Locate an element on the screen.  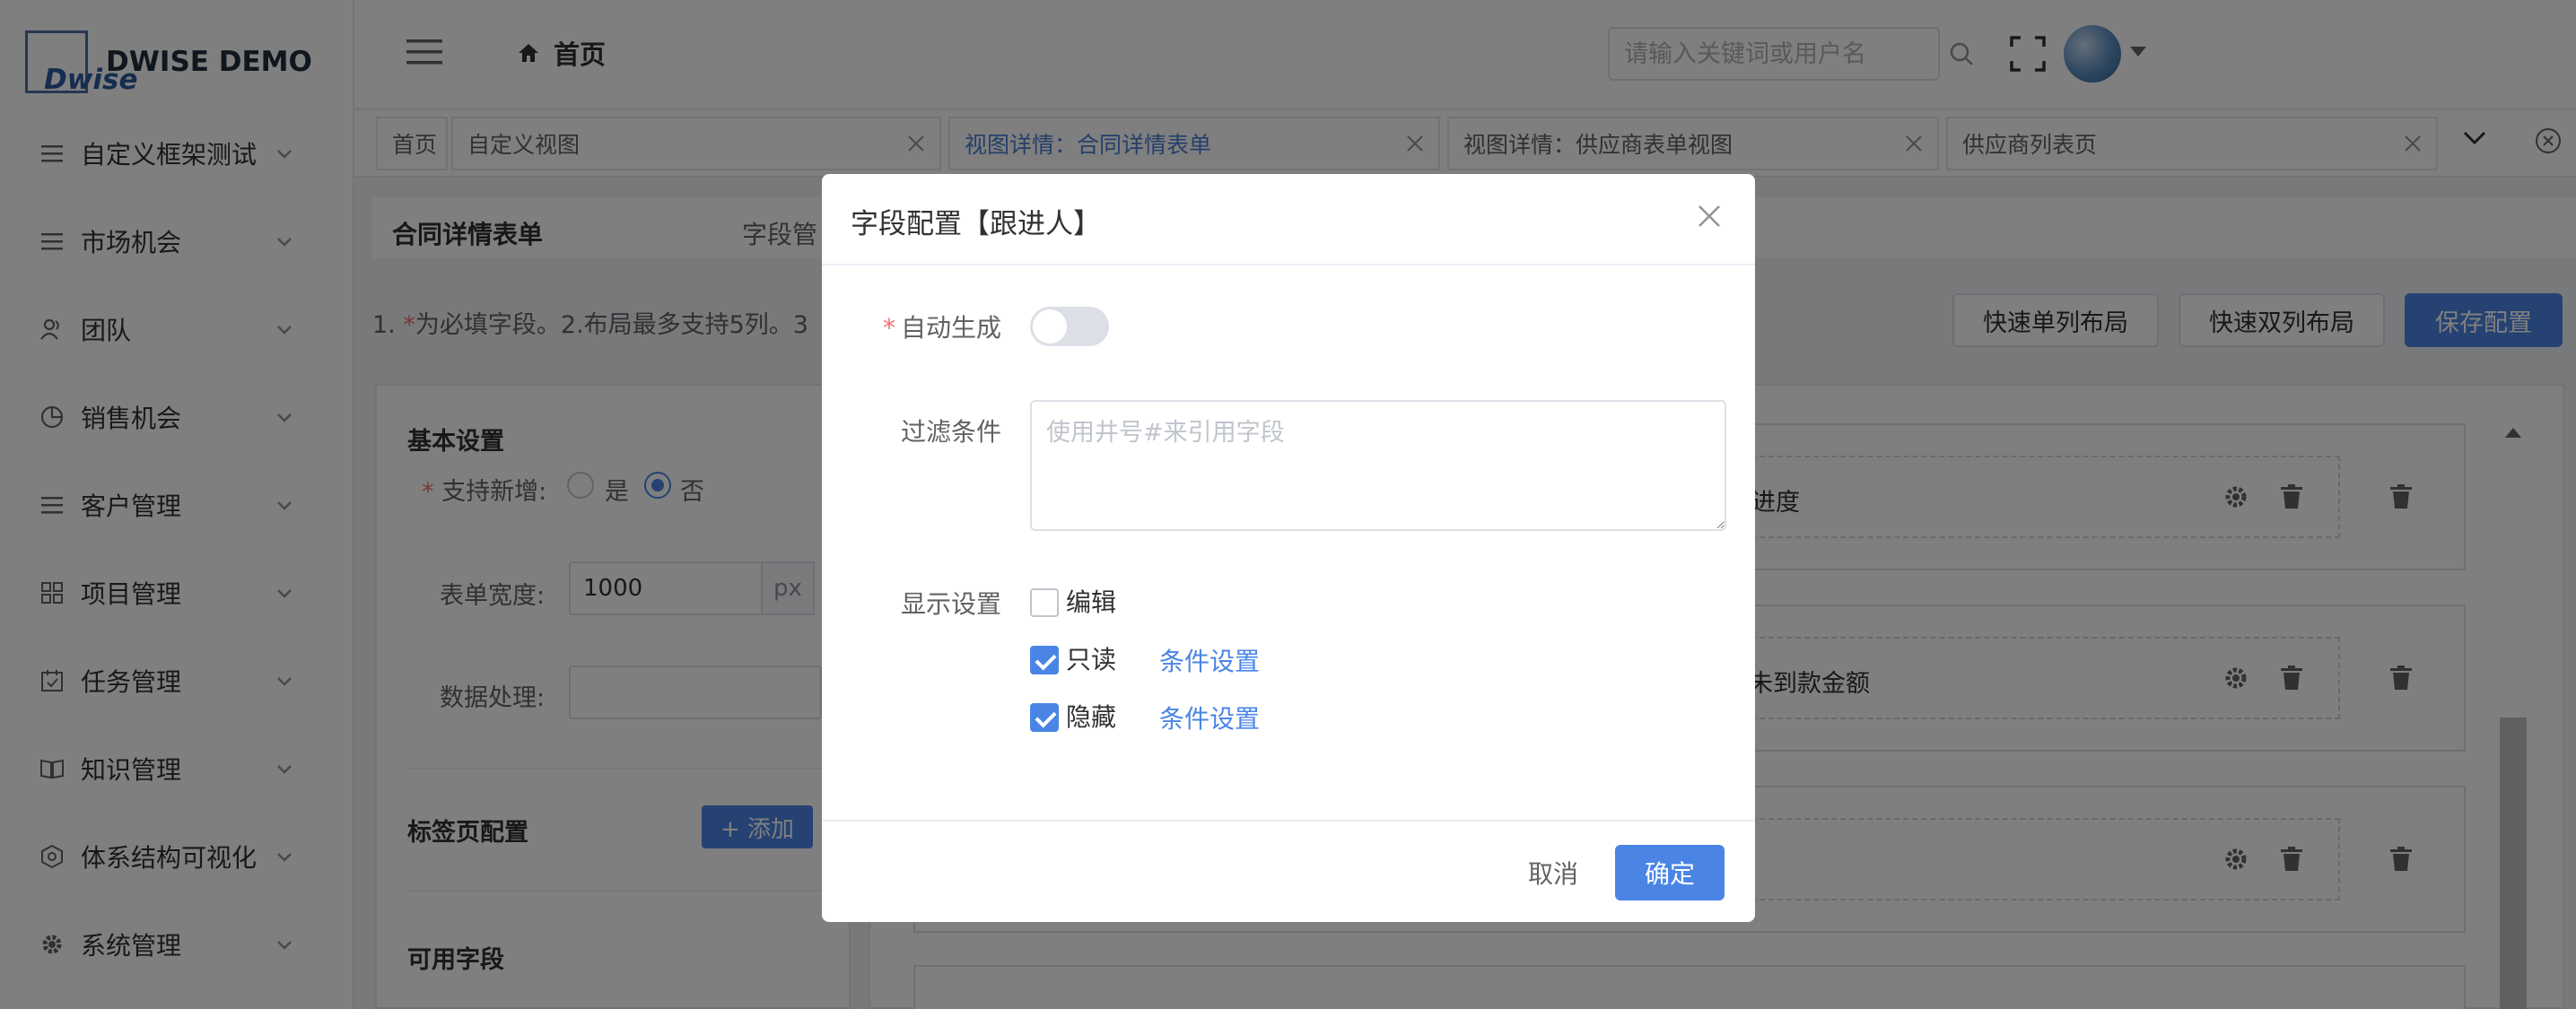
dialog-footer-divider is located at coordinates (1289, 821).